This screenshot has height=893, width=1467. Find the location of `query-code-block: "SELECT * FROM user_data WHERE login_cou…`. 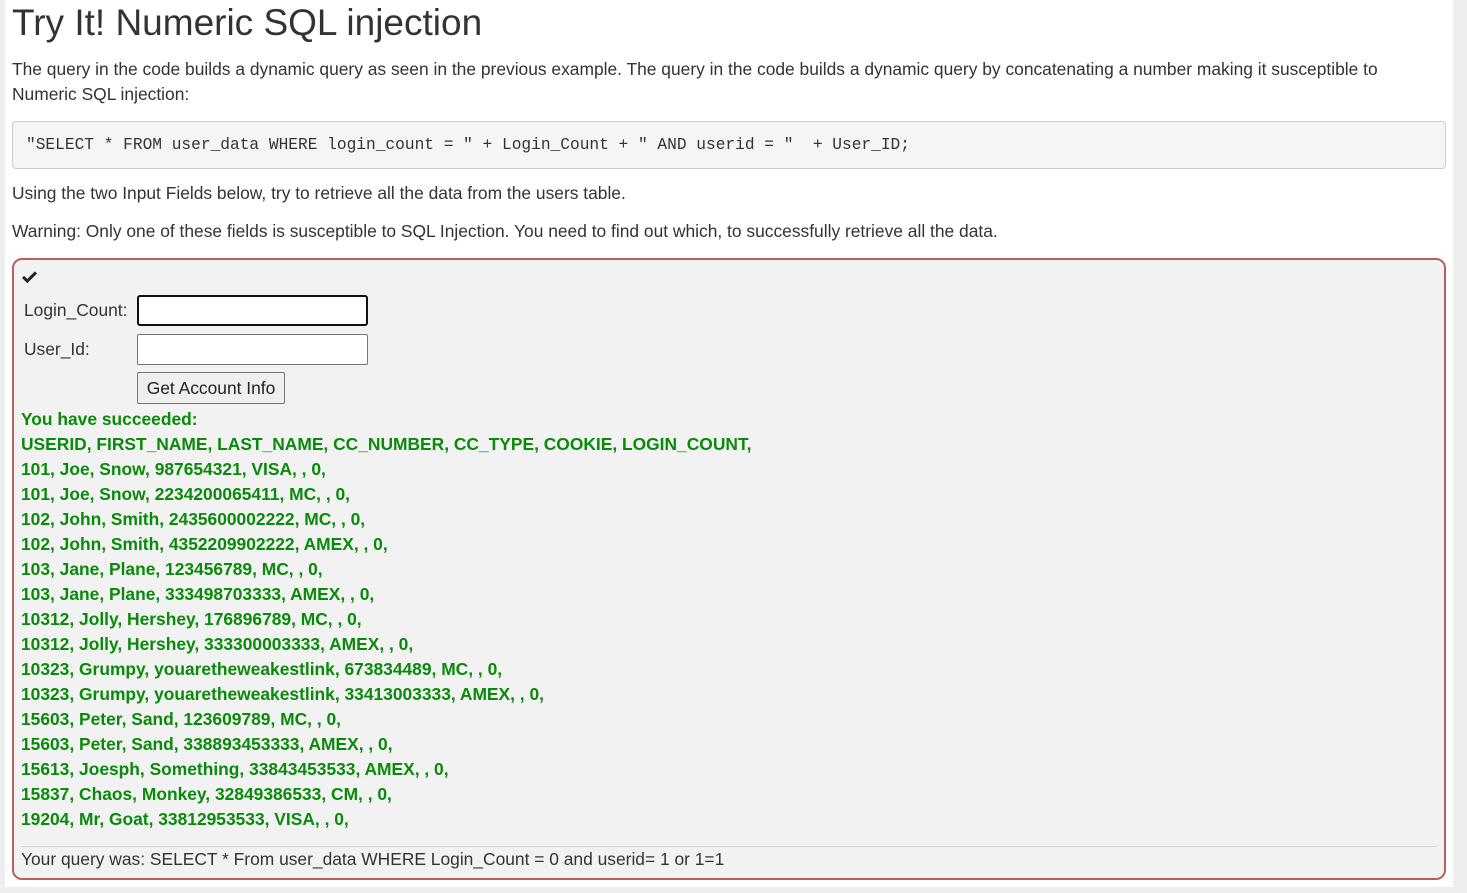

query-code-block: "SELECT * FROM user_data WHERE login_cou… is located at coordinates (729, 145).